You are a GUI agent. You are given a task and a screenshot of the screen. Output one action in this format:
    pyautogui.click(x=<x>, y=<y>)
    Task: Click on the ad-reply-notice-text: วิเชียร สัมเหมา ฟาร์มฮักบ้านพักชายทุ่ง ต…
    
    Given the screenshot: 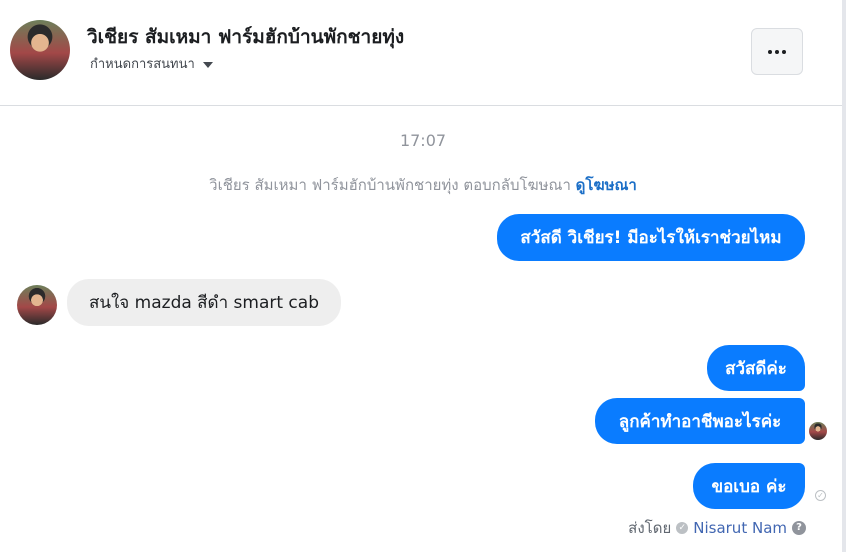 What is the action you would take?
    pyautogui.click(x=390, y=185)
    